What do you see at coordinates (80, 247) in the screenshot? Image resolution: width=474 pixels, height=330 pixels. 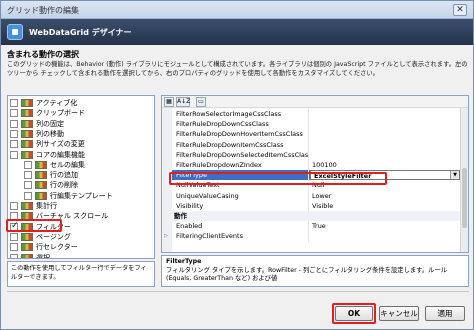 I see `behavior-item: 行セレクター` at bounding box center [80, 247].